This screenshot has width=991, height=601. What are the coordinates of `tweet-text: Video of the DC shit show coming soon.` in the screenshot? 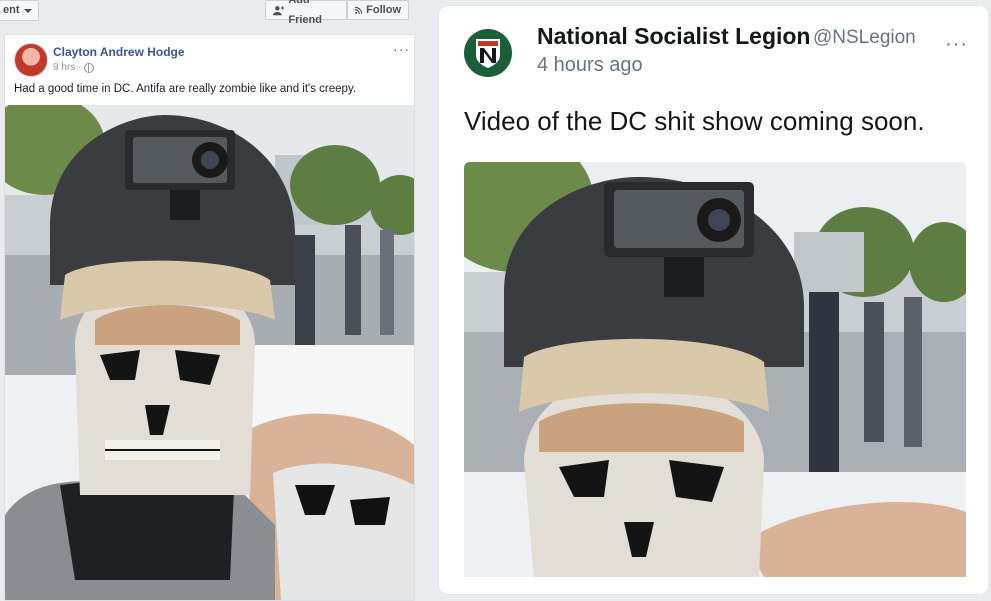 It's located at (694, 121).